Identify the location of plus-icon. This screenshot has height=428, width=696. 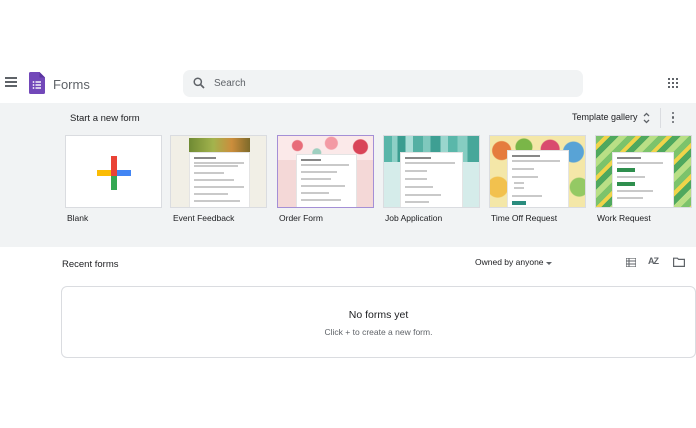
(114, 173).